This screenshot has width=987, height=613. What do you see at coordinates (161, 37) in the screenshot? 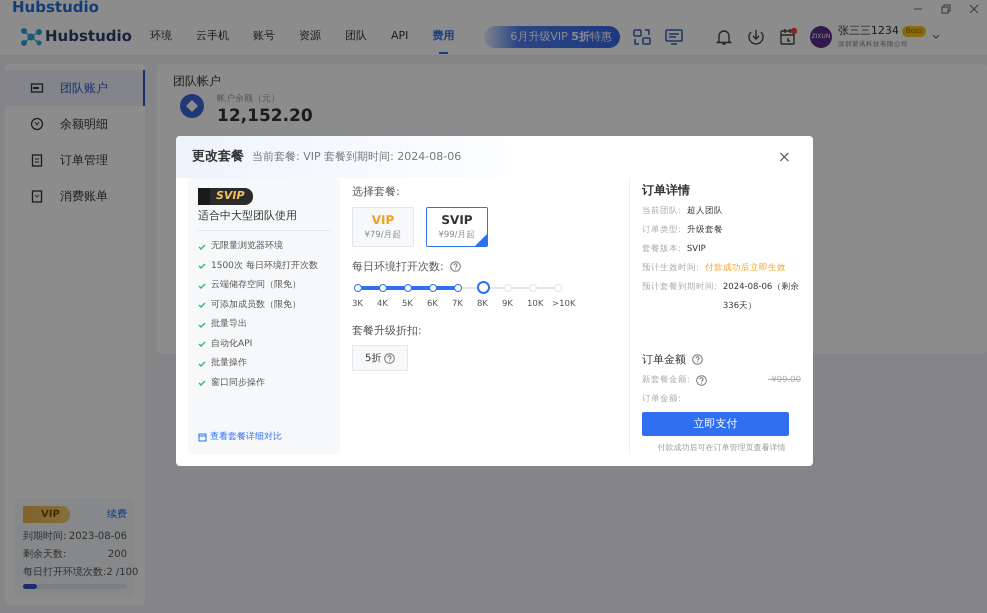
I see `nav-tab: 环境` at bounding box center [161, 37].